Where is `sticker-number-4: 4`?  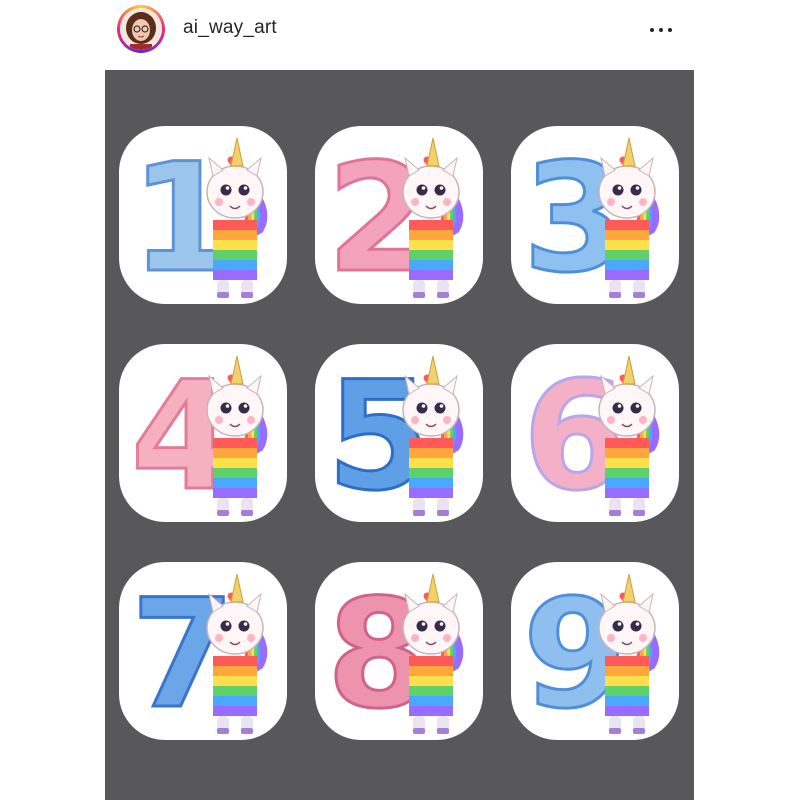 sticker-number-4: 4 is located at coordinates (203, 433).